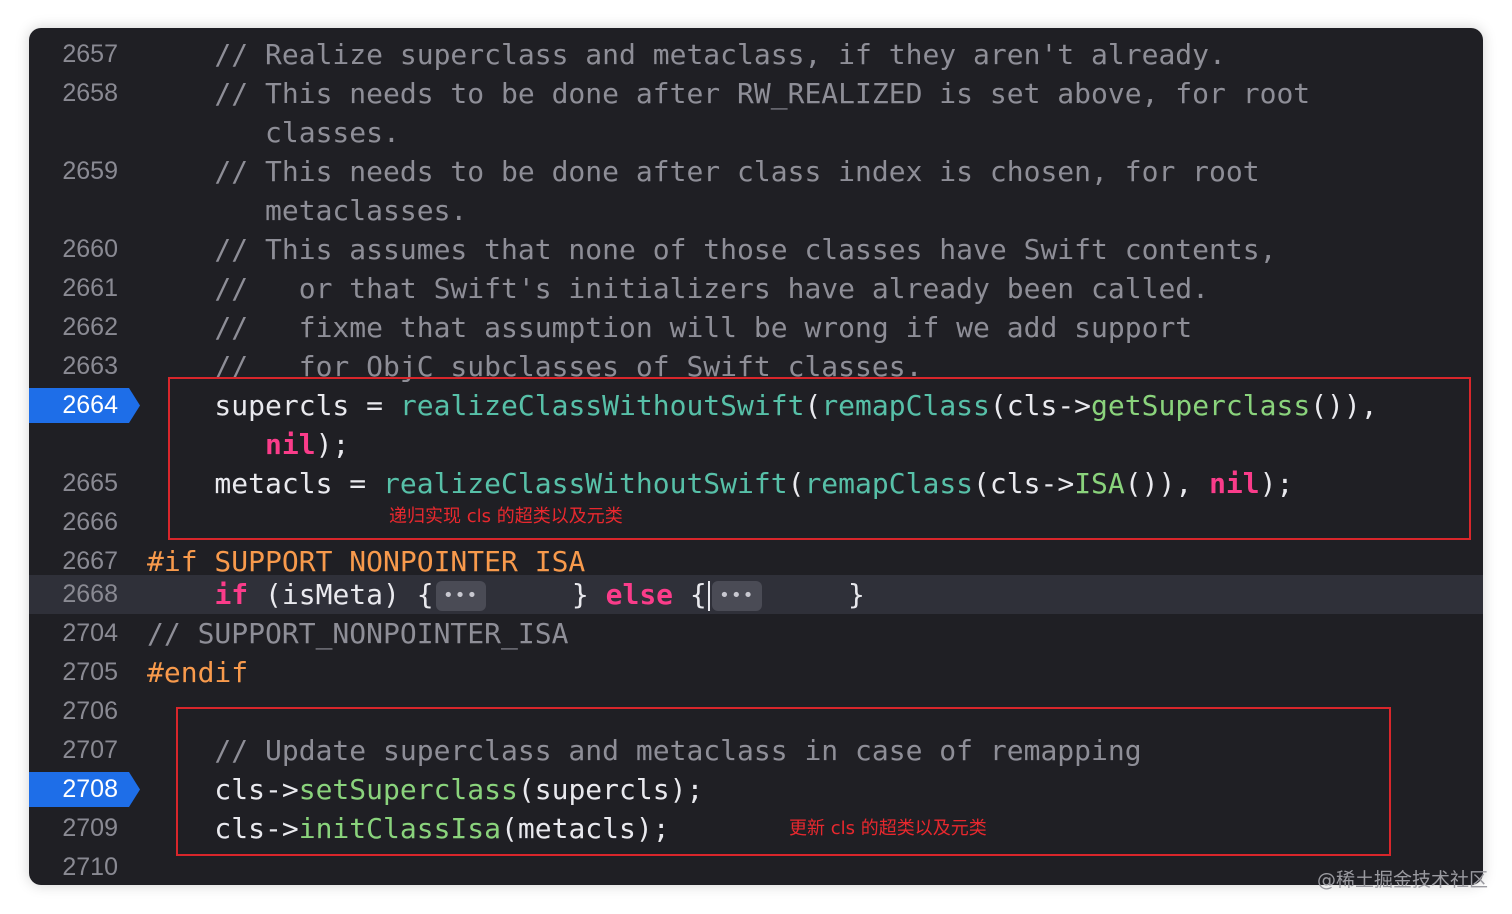  Describe the element at coordinates (756, 132) in the screenshot. I see `code-line-wrapped: classes.` at that location.